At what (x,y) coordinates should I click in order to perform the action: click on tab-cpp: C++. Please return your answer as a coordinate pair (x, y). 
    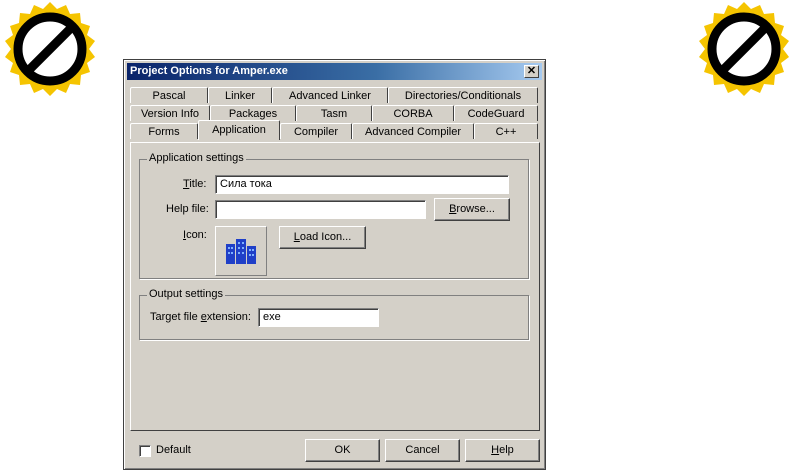
    Looking at the image, I should click on (506, 131).